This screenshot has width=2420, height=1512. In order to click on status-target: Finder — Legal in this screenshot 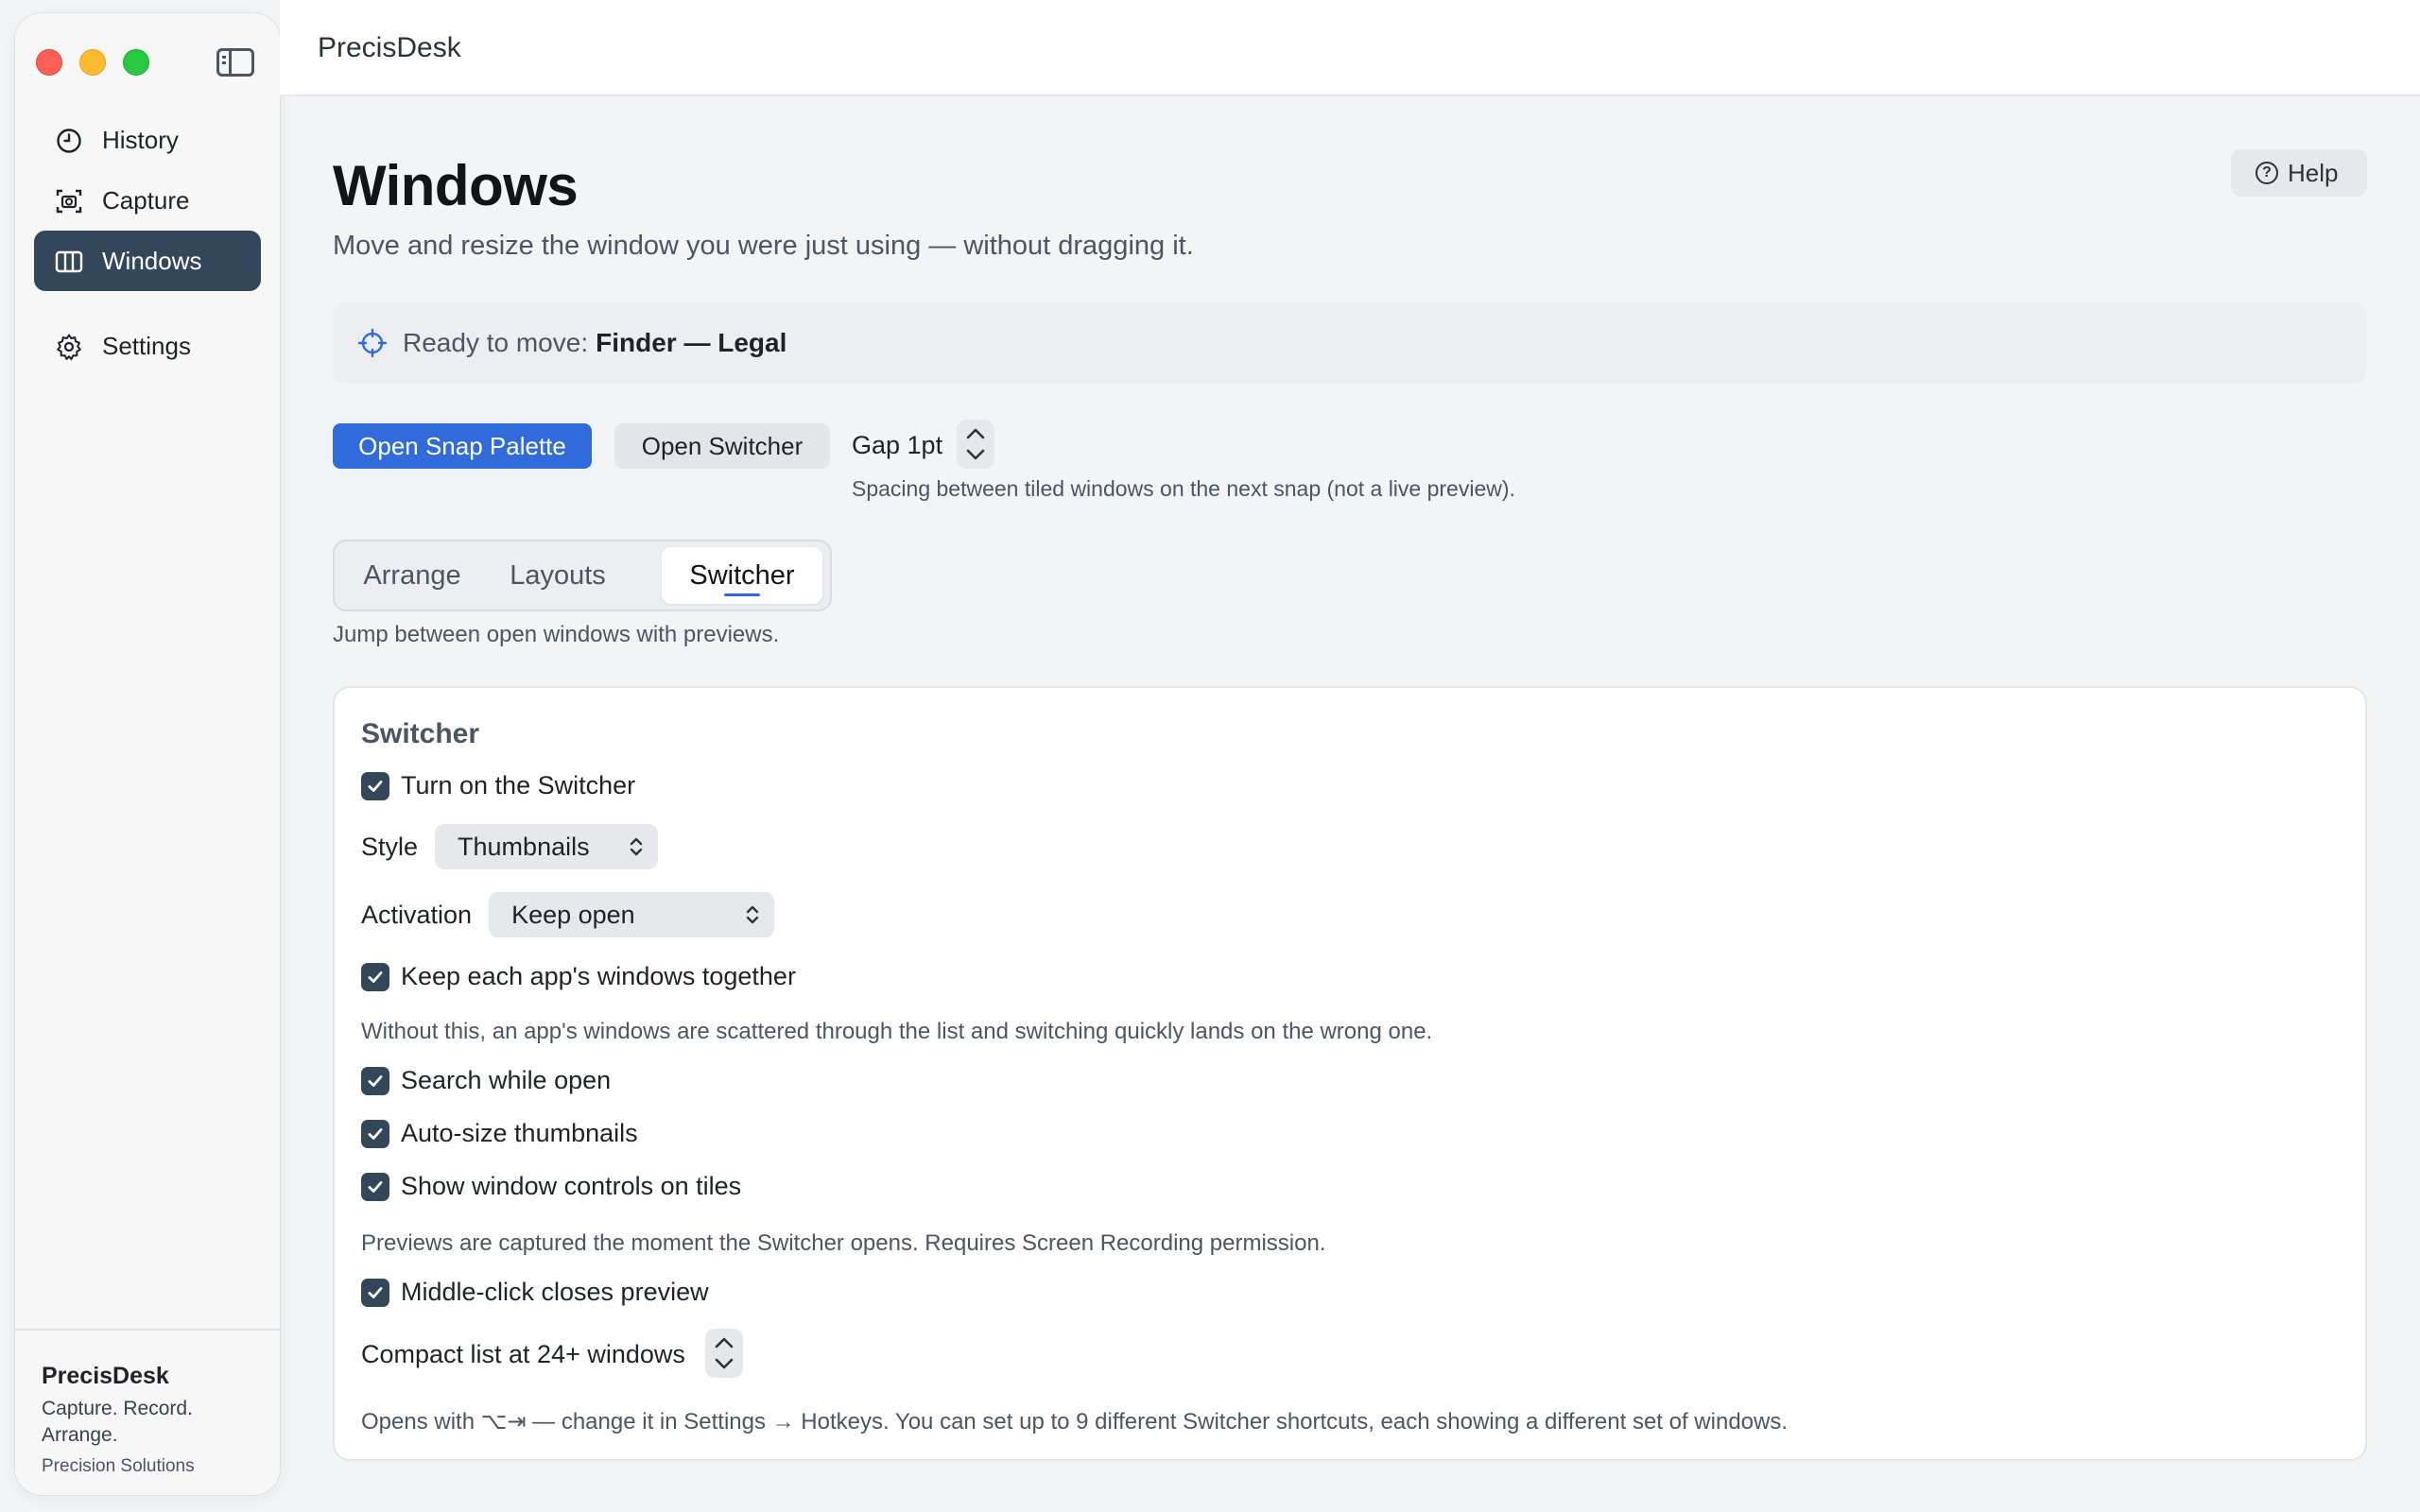, I will do `click(691, 342)`.